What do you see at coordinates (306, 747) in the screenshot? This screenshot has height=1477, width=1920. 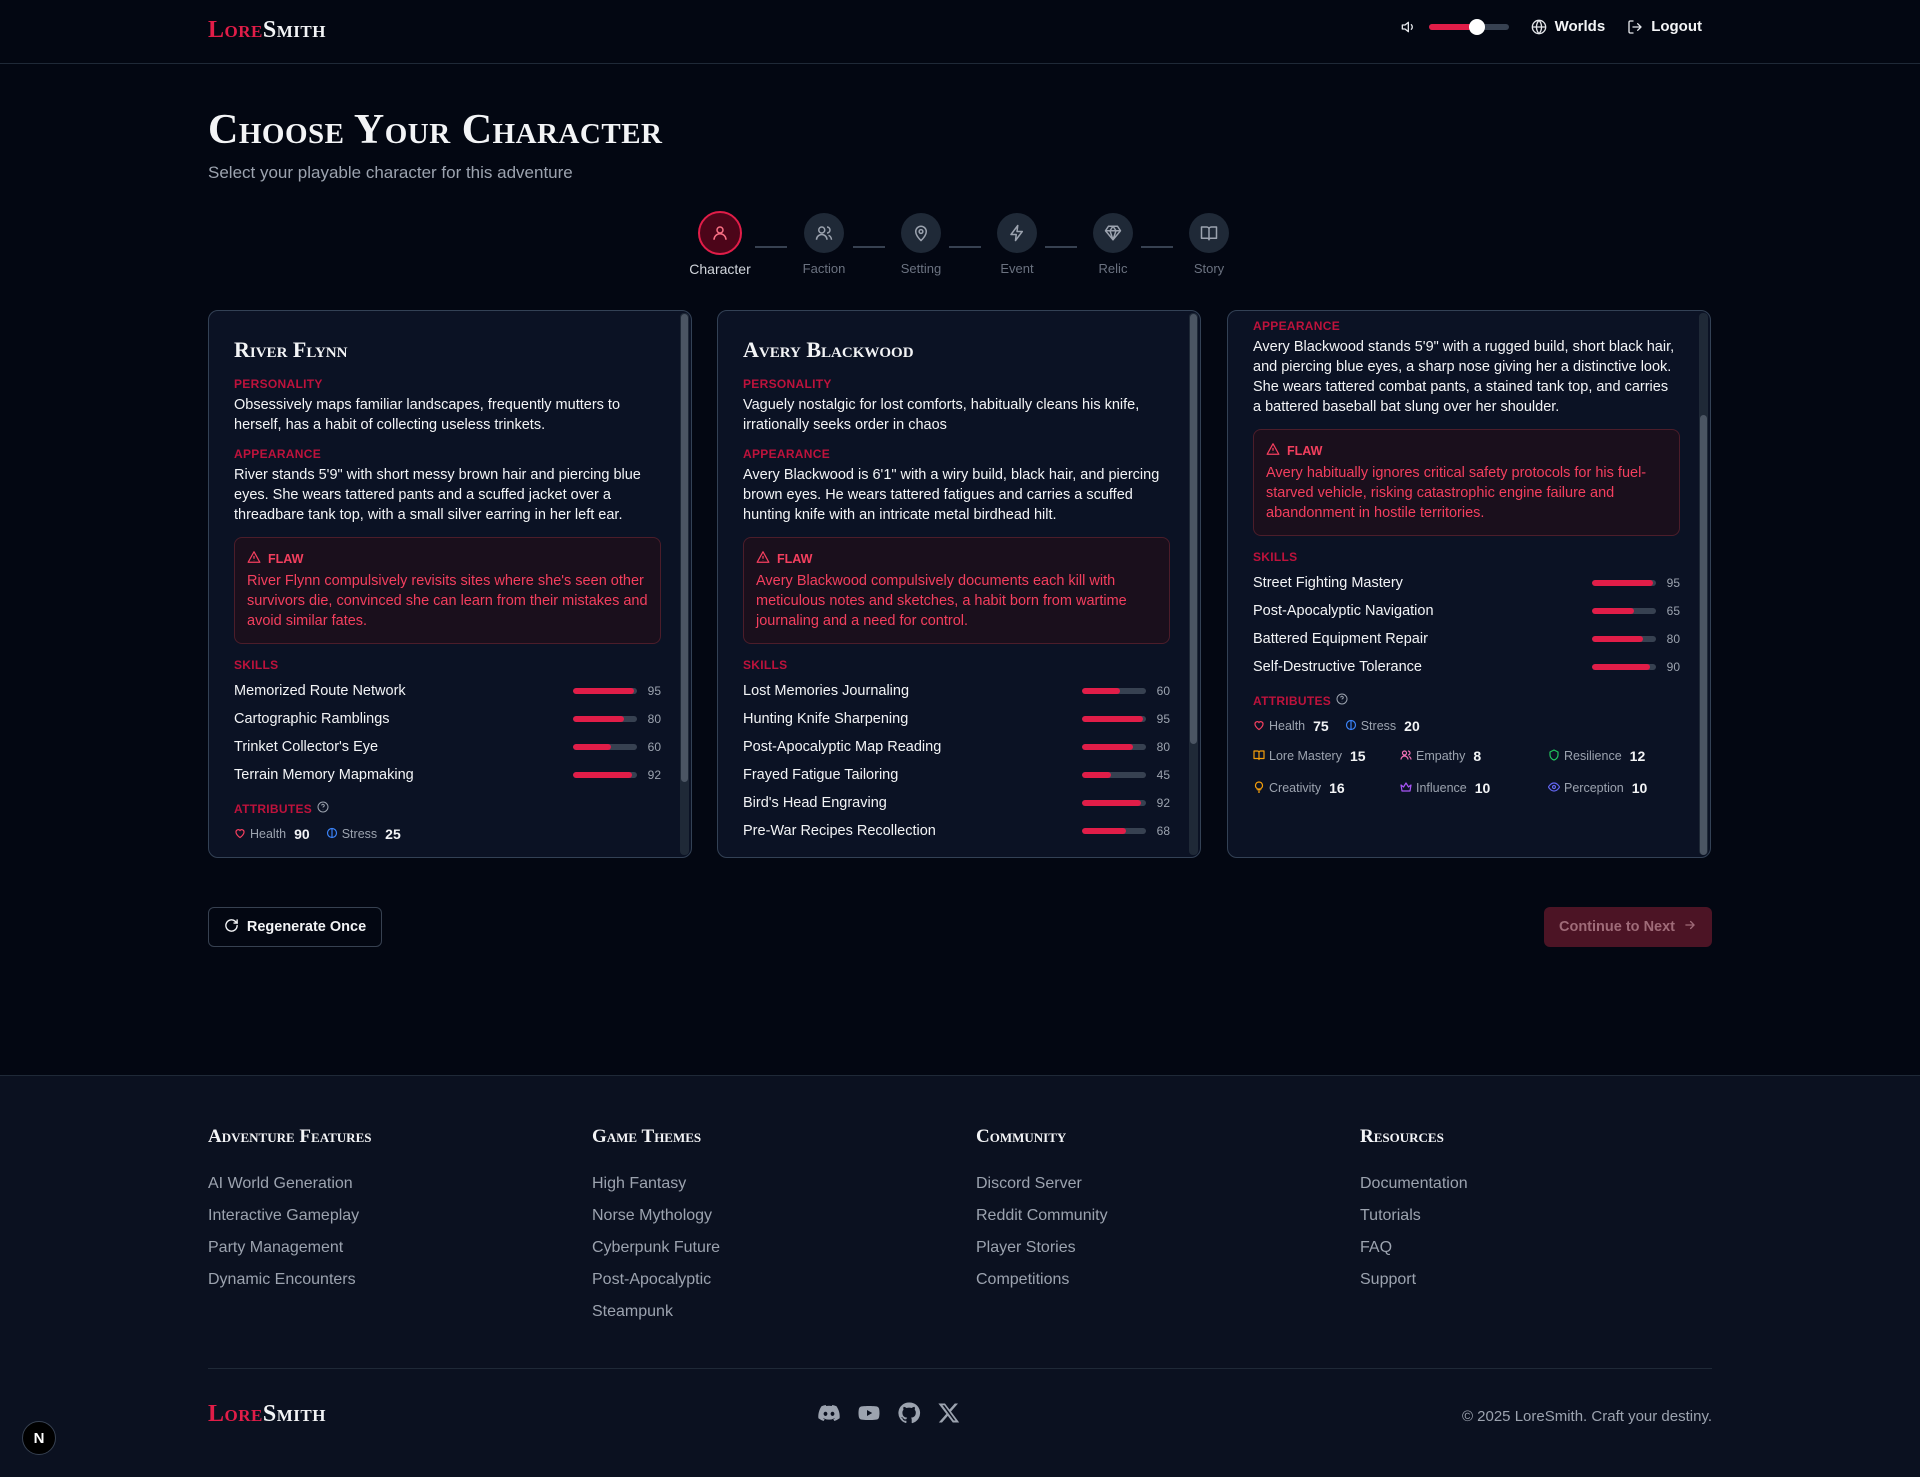 I see `skill-name: Trinket Collector's Eye` at bounding box center [306, 747].